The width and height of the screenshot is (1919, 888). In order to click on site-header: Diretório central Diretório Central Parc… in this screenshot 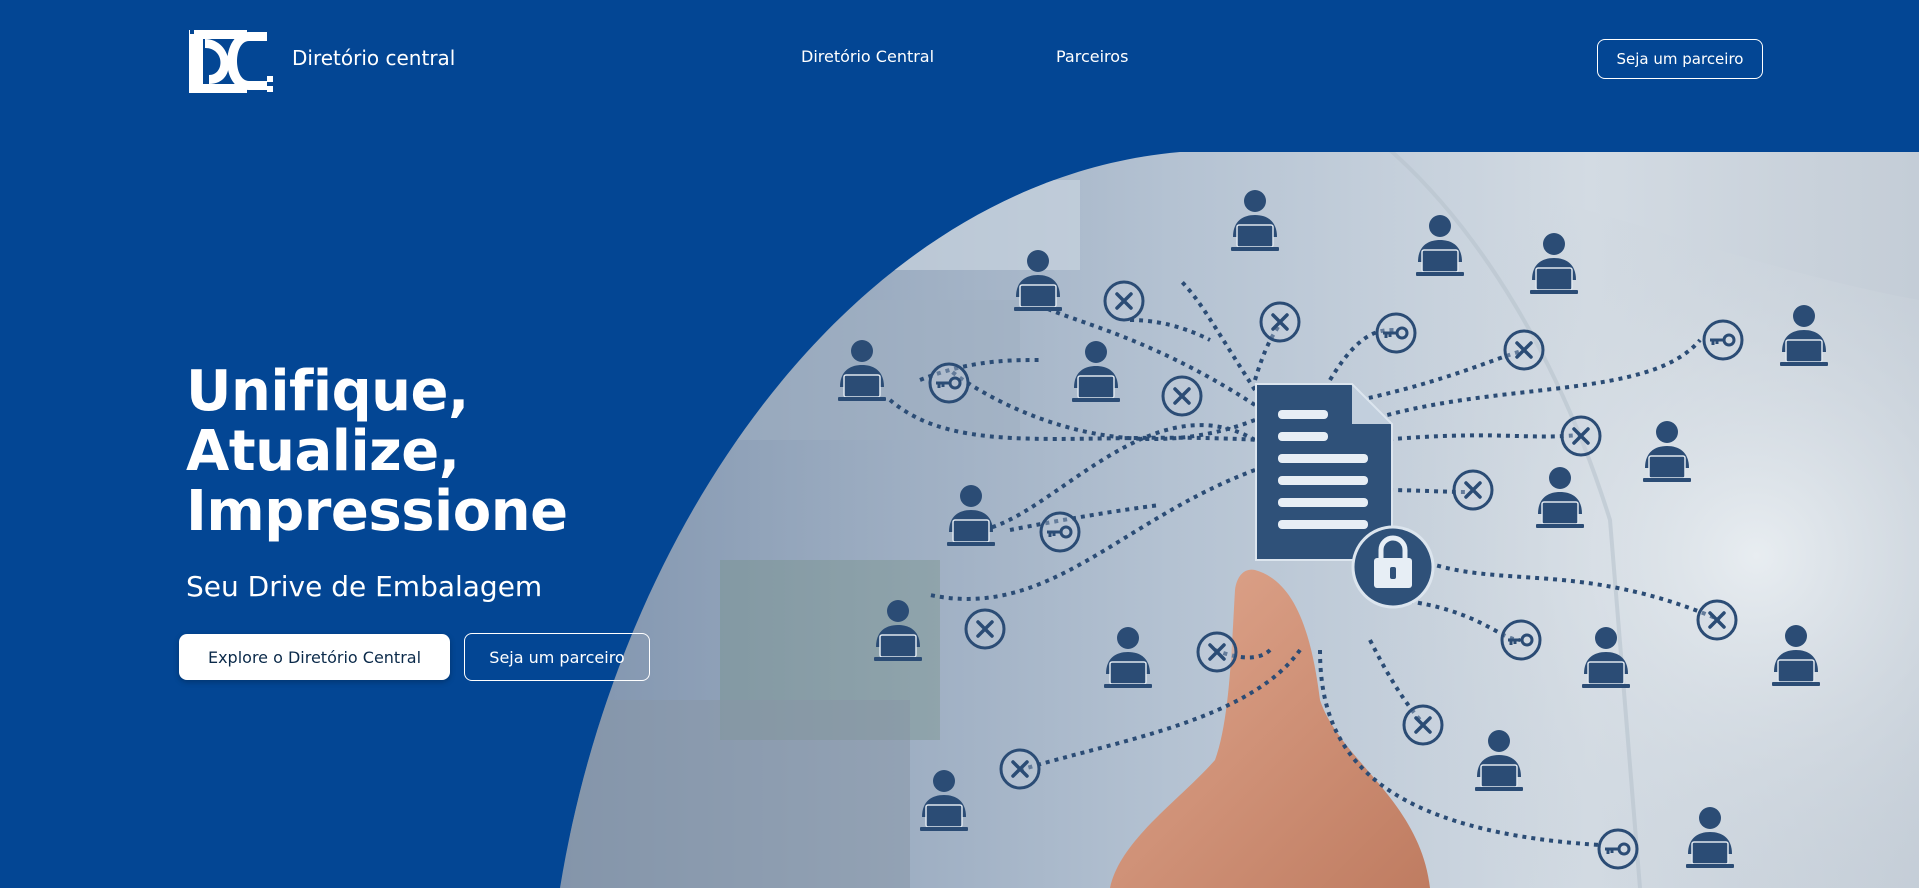, I will do `click(959, 60)`.